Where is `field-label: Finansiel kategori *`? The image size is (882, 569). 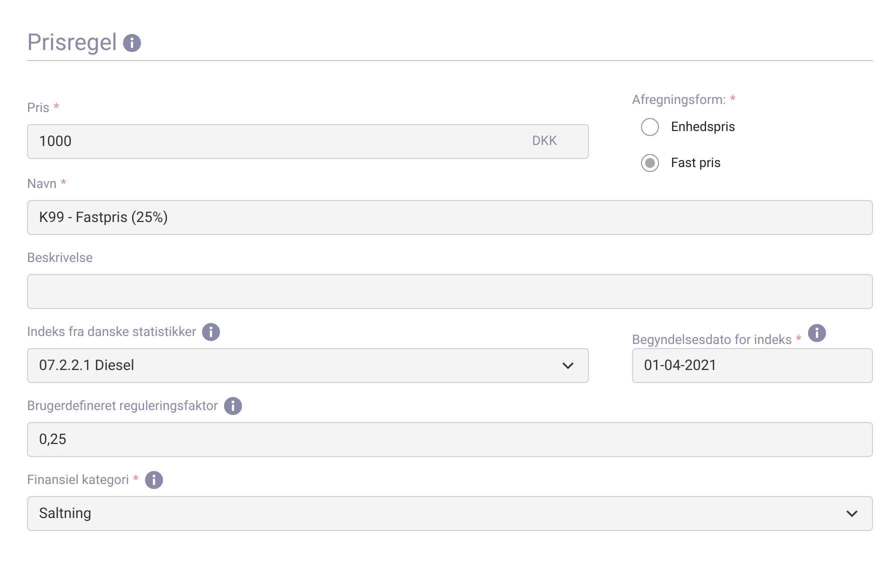
field-label: Finansiel kategori * is located at coordinates (83, 480).